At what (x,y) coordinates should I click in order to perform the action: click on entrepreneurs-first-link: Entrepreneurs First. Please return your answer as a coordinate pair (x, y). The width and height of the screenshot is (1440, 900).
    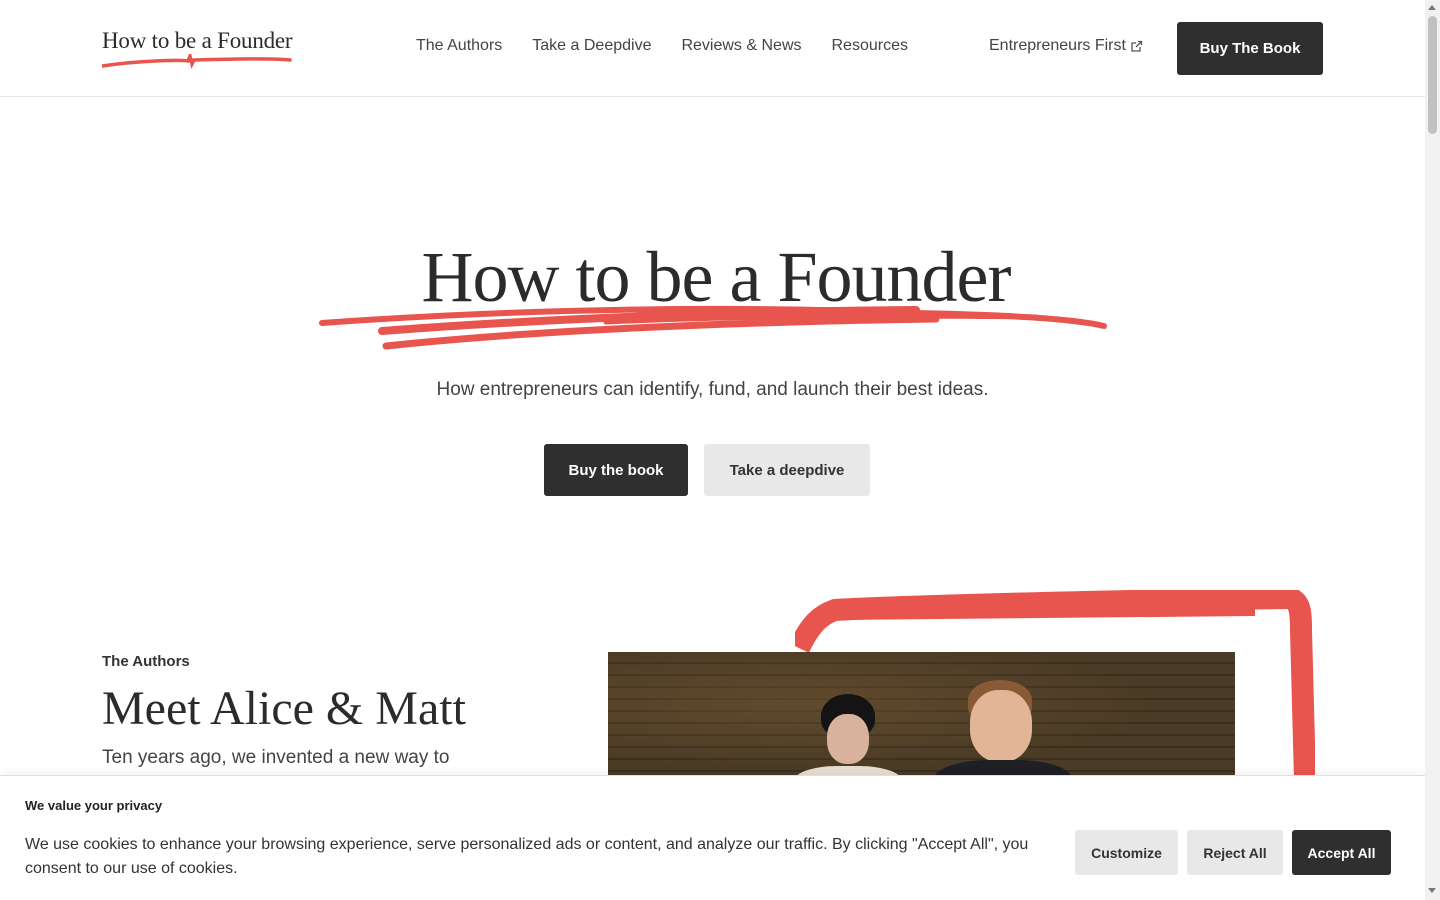
    Looking at the image, I should click on (1066, 46).